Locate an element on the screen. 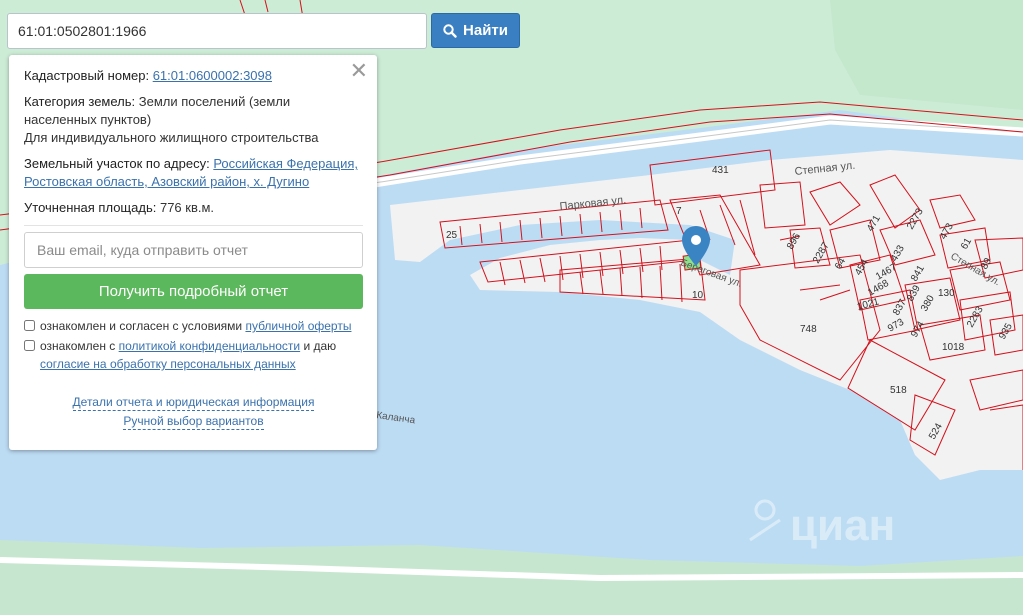 This screenshot has height=615, width=1023. consent-privacy-mid: и даю is located at coordinates (320, 346).